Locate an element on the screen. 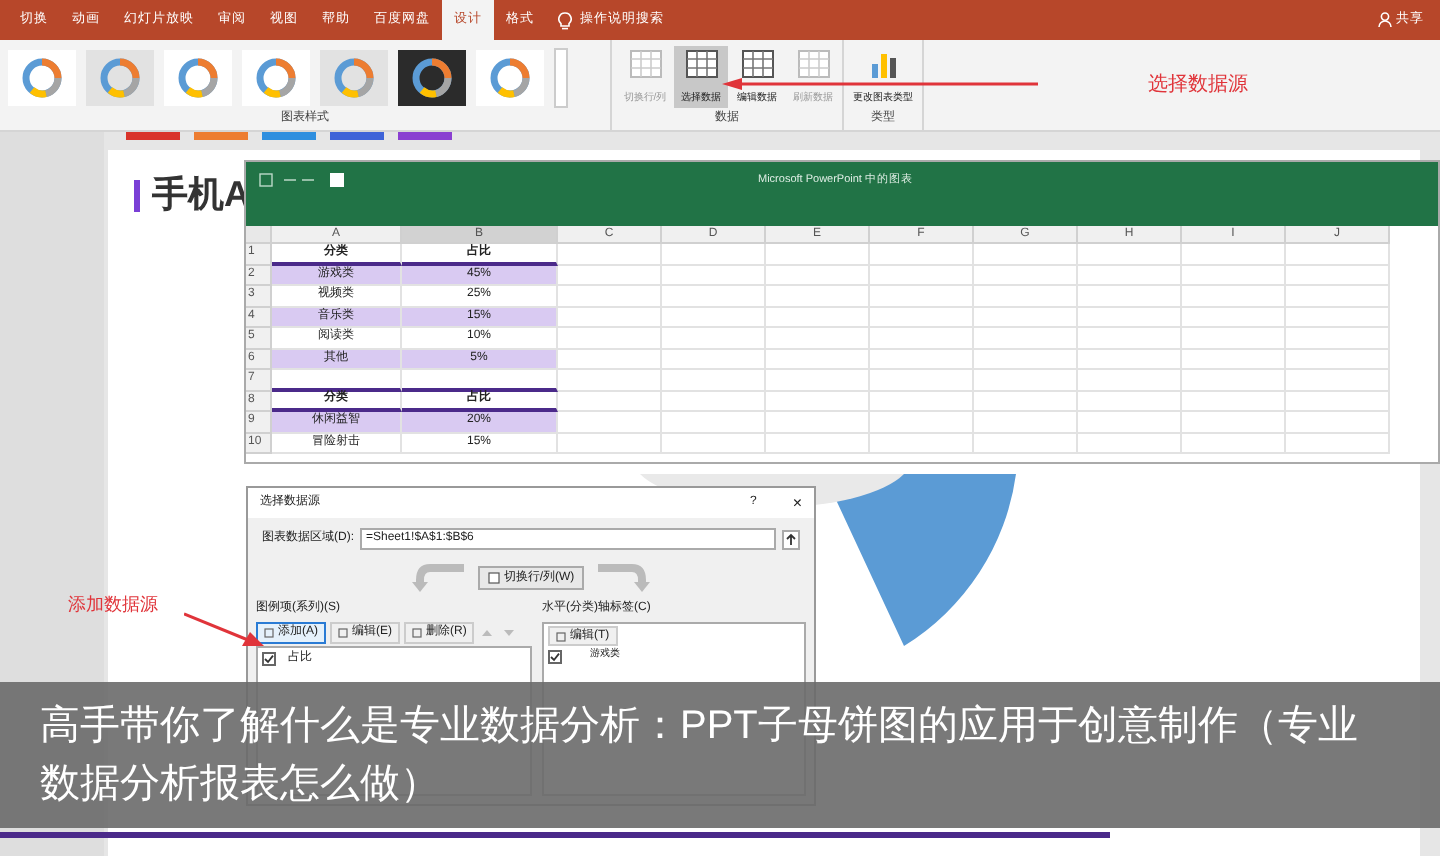  close-button: × is located at coordinates (797, 503).